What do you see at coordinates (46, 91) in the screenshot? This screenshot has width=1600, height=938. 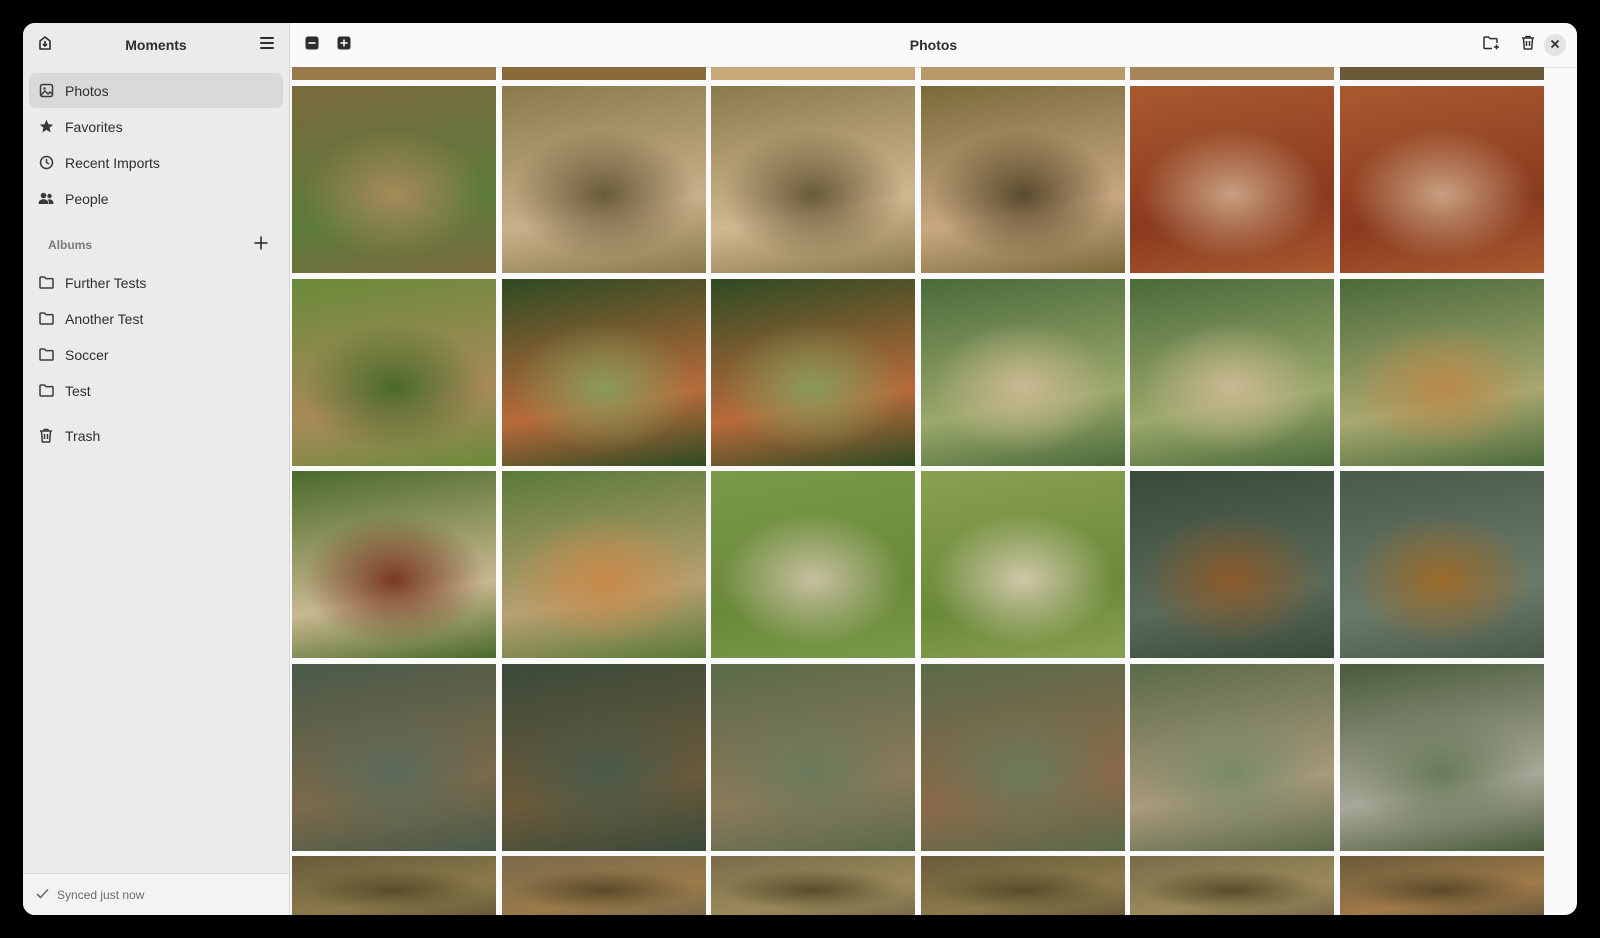 I see `image-icon` at bounding box center [46, 91].